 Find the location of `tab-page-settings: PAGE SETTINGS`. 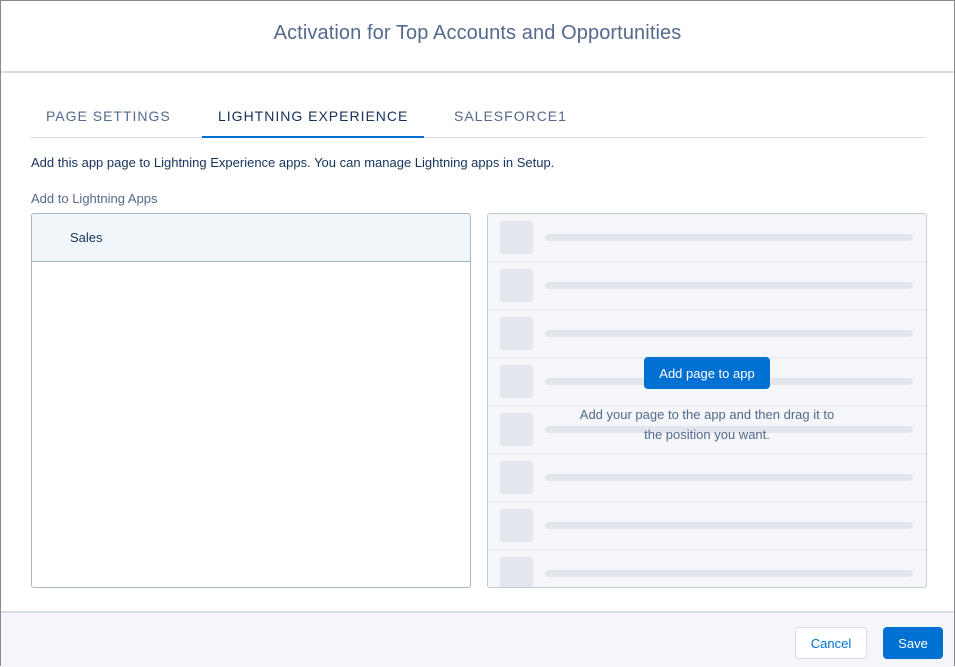

tab-page-settings: PAGE SETTINGS is located at coordinates (108, 117).